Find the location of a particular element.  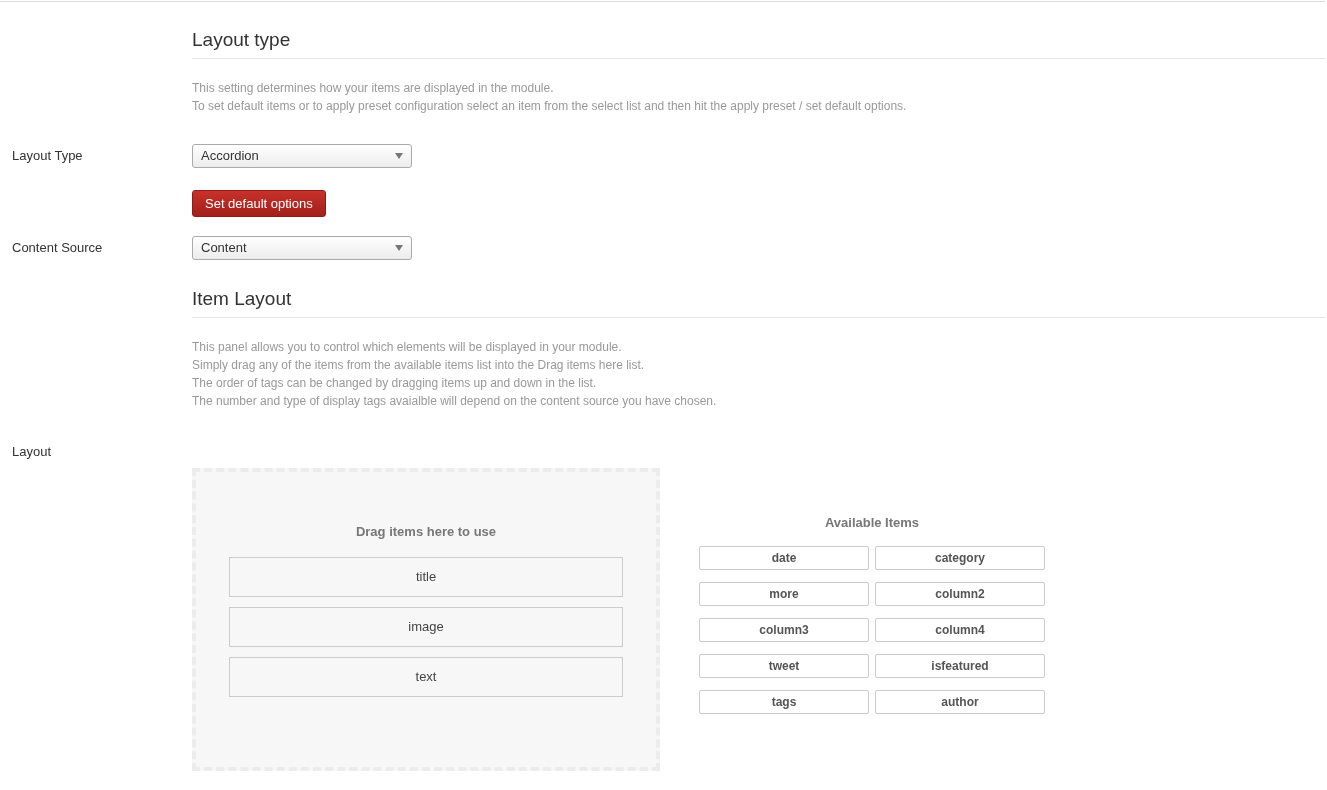

description-text: The order of tags can be changed by dragging items up and down in the list. is located at coordinates (394, 383).